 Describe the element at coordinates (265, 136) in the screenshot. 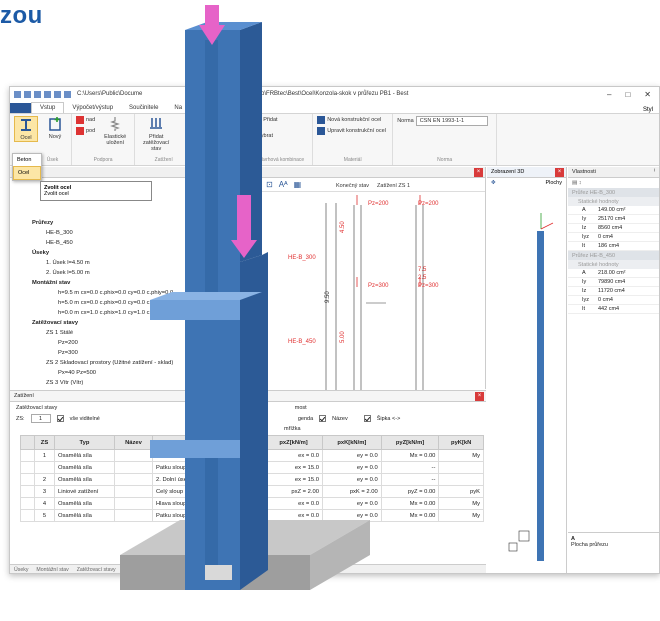

I see `select-button: Vybrat` at that location.